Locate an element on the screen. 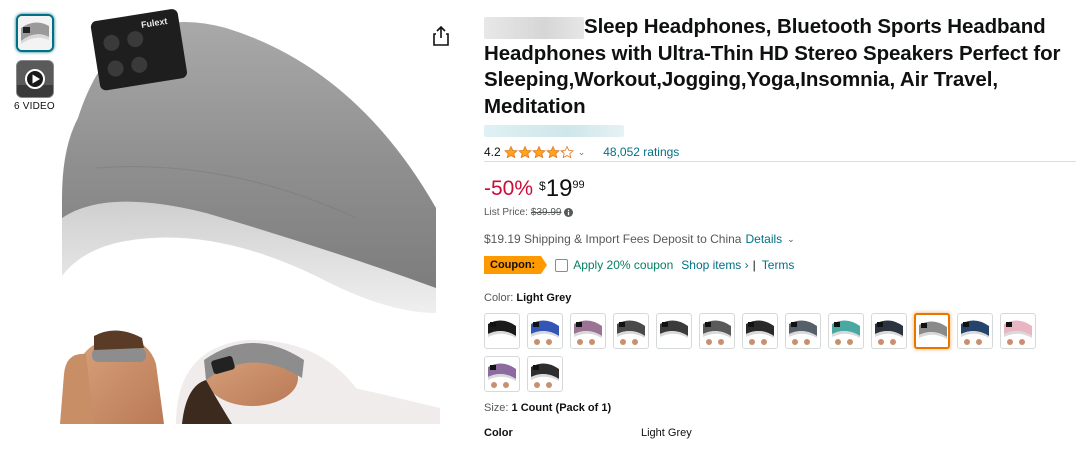 This screenshot has height=450, width=1080. detail-value-color: Light Grey is located at coordinates (666, 433).